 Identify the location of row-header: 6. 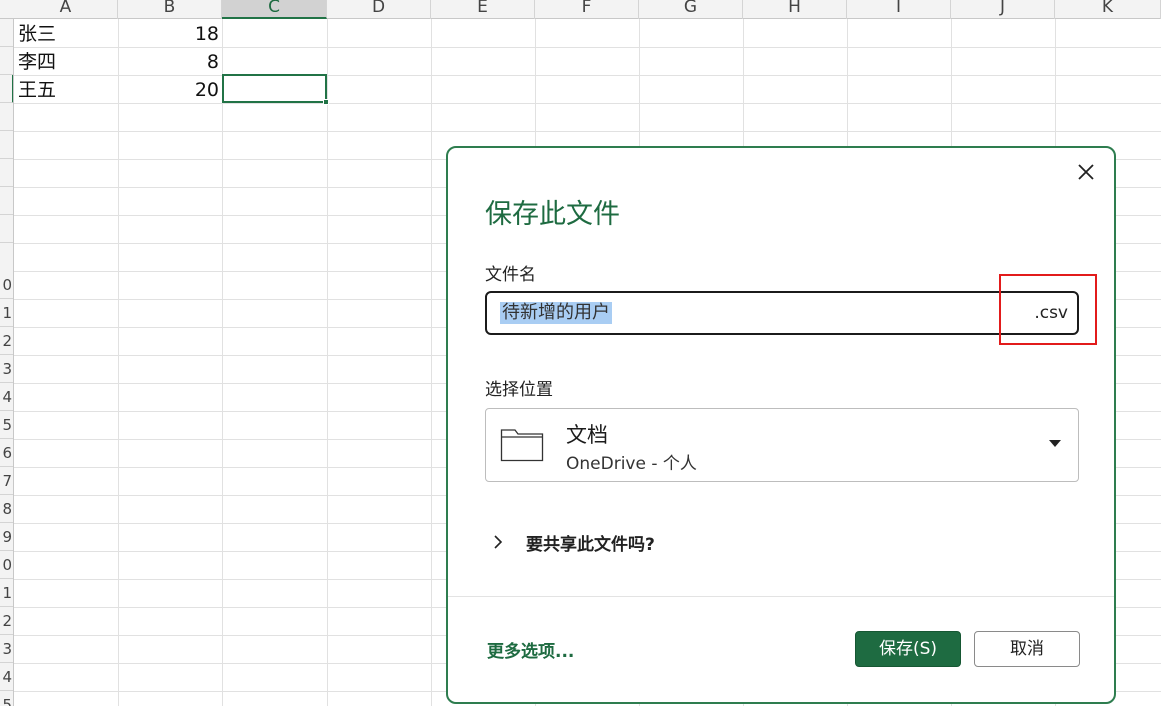
(6, 453).